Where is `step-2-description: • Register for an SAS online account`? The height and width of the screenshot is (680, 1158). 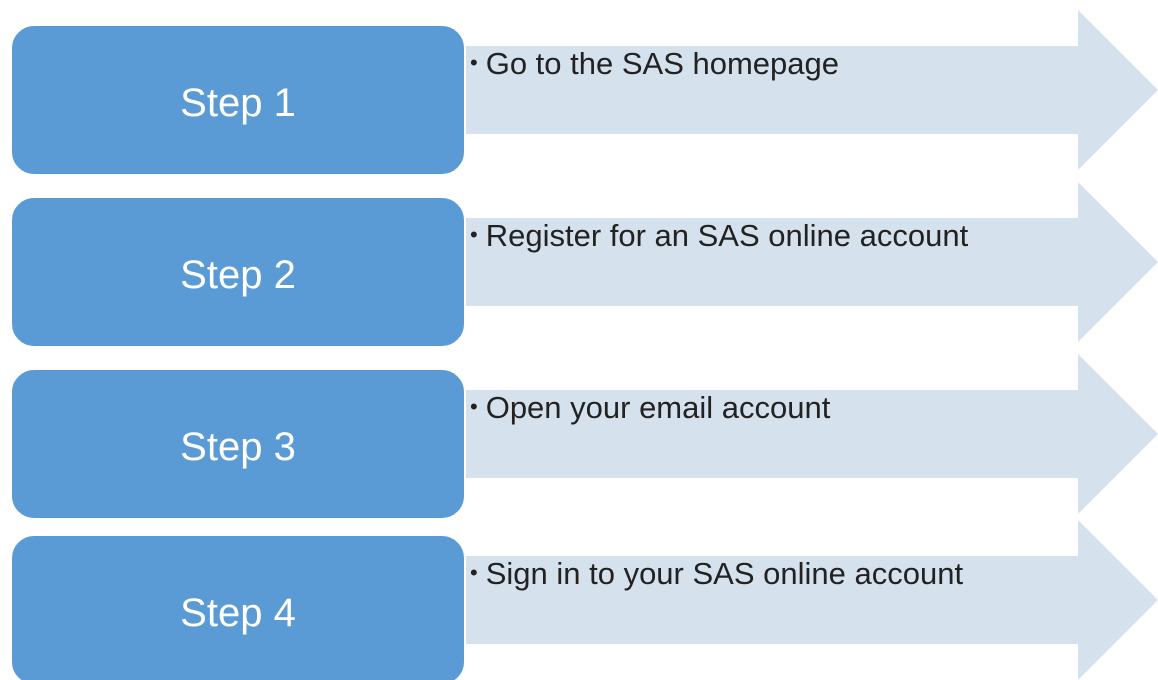
step-2-description: • Register for an SAS online account is located at coordinates (719, 235).